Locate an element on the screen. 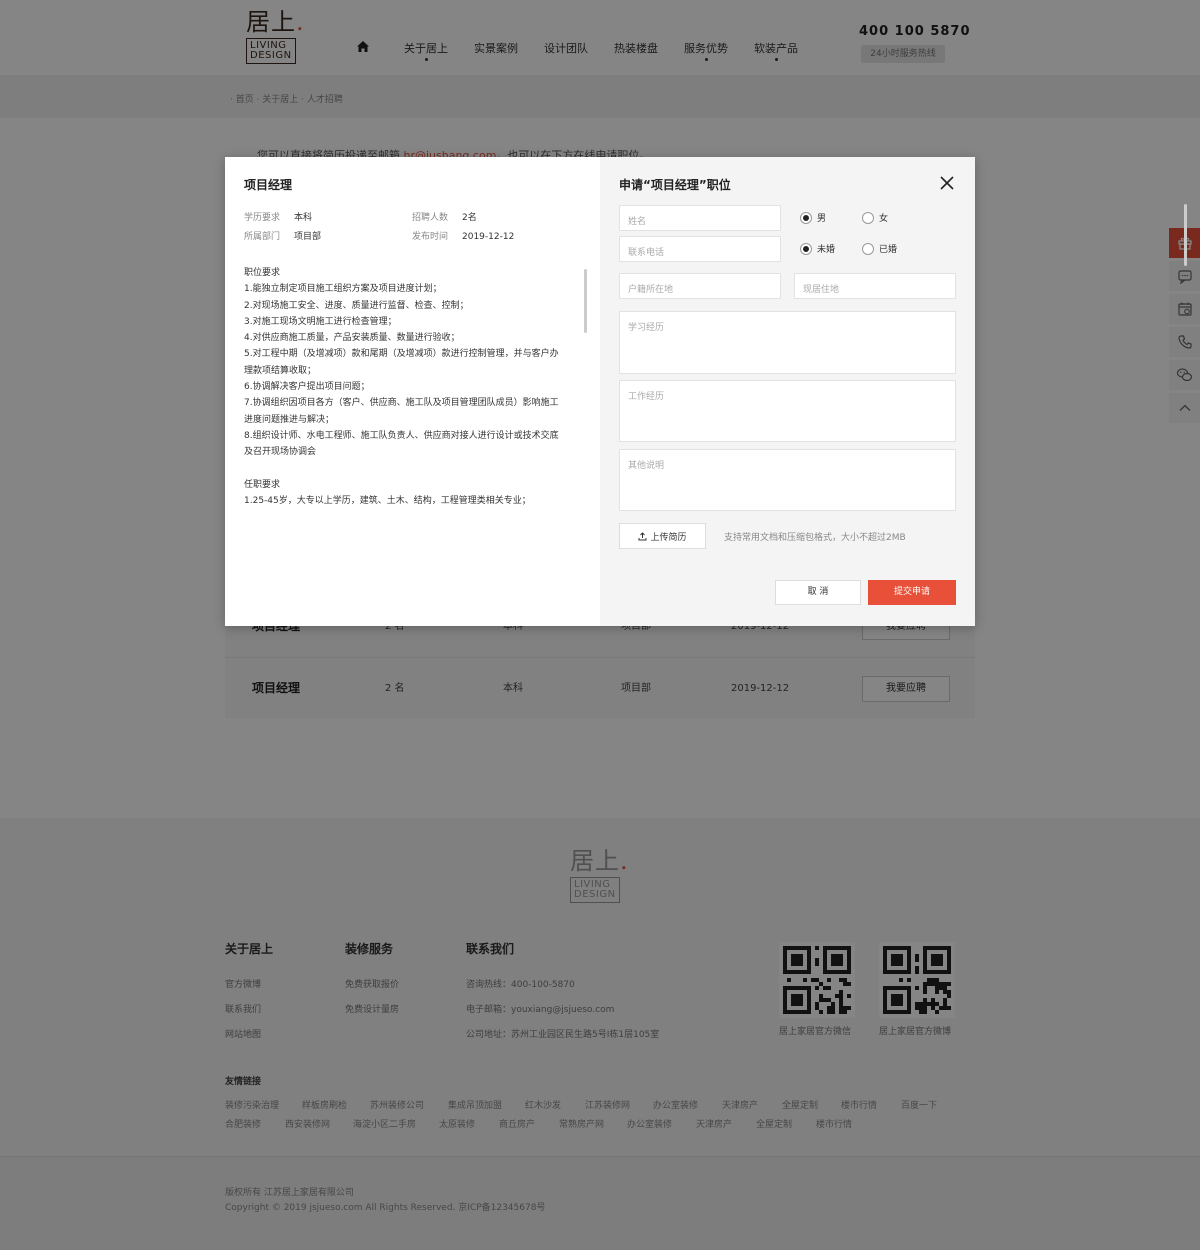 The width and height of the screenshot is (1200, 1250). form-title: 申请“项目经理”职位 is located at coordinates (675, 185).